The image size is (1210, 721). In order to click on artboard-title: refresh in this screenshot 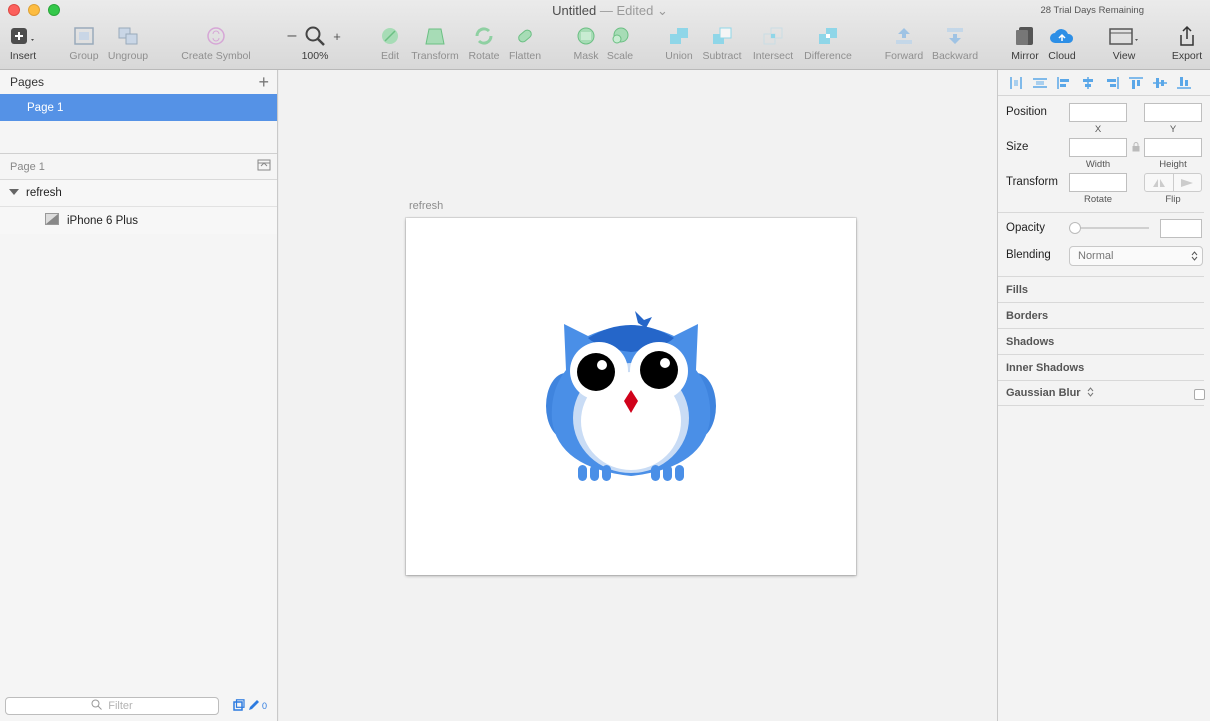, I will do `click(426, 206)`.